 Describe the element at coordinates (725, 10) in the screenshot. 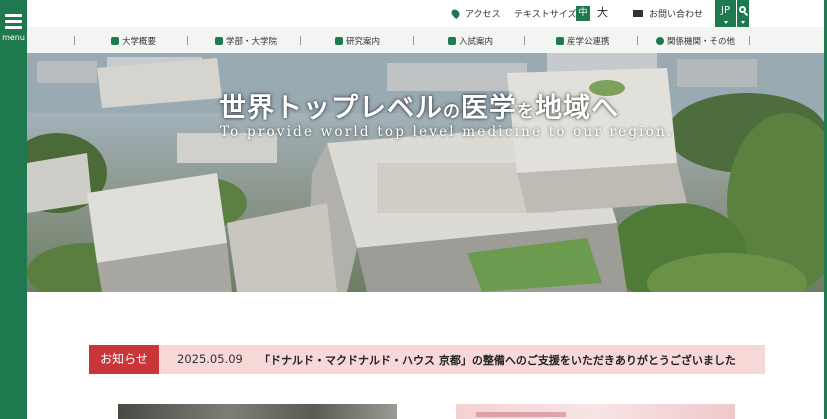

I see `language-label: JP` at that location.